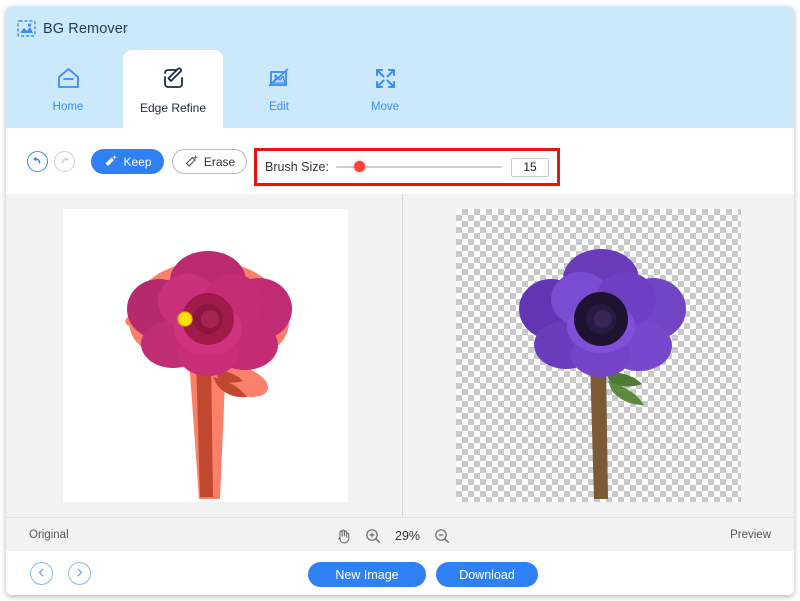  I want to click on brand: BG Remover, so click(72, 28).